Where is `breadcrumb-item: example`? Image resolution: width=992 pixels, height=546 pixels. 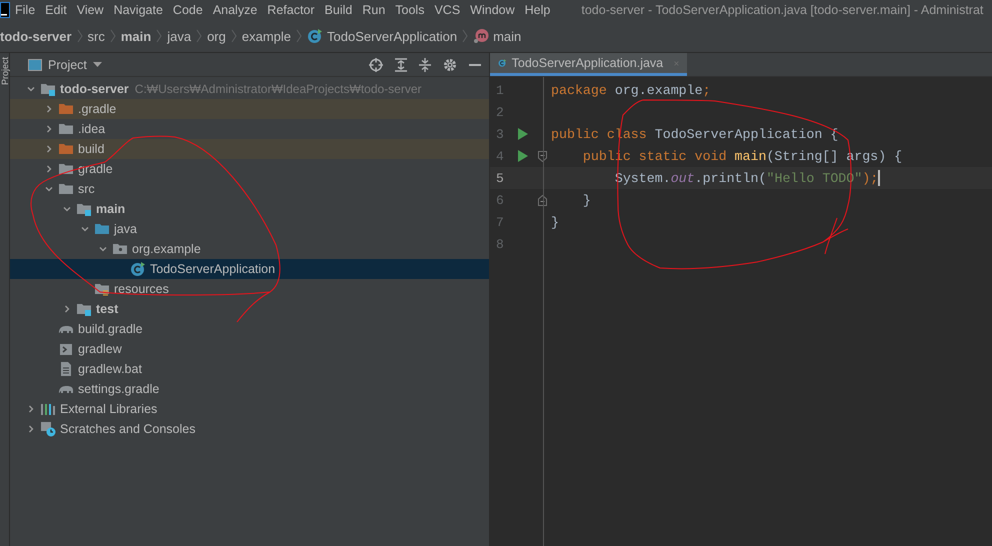
breadcrumb-item: example is located at coordinates (267, 36).